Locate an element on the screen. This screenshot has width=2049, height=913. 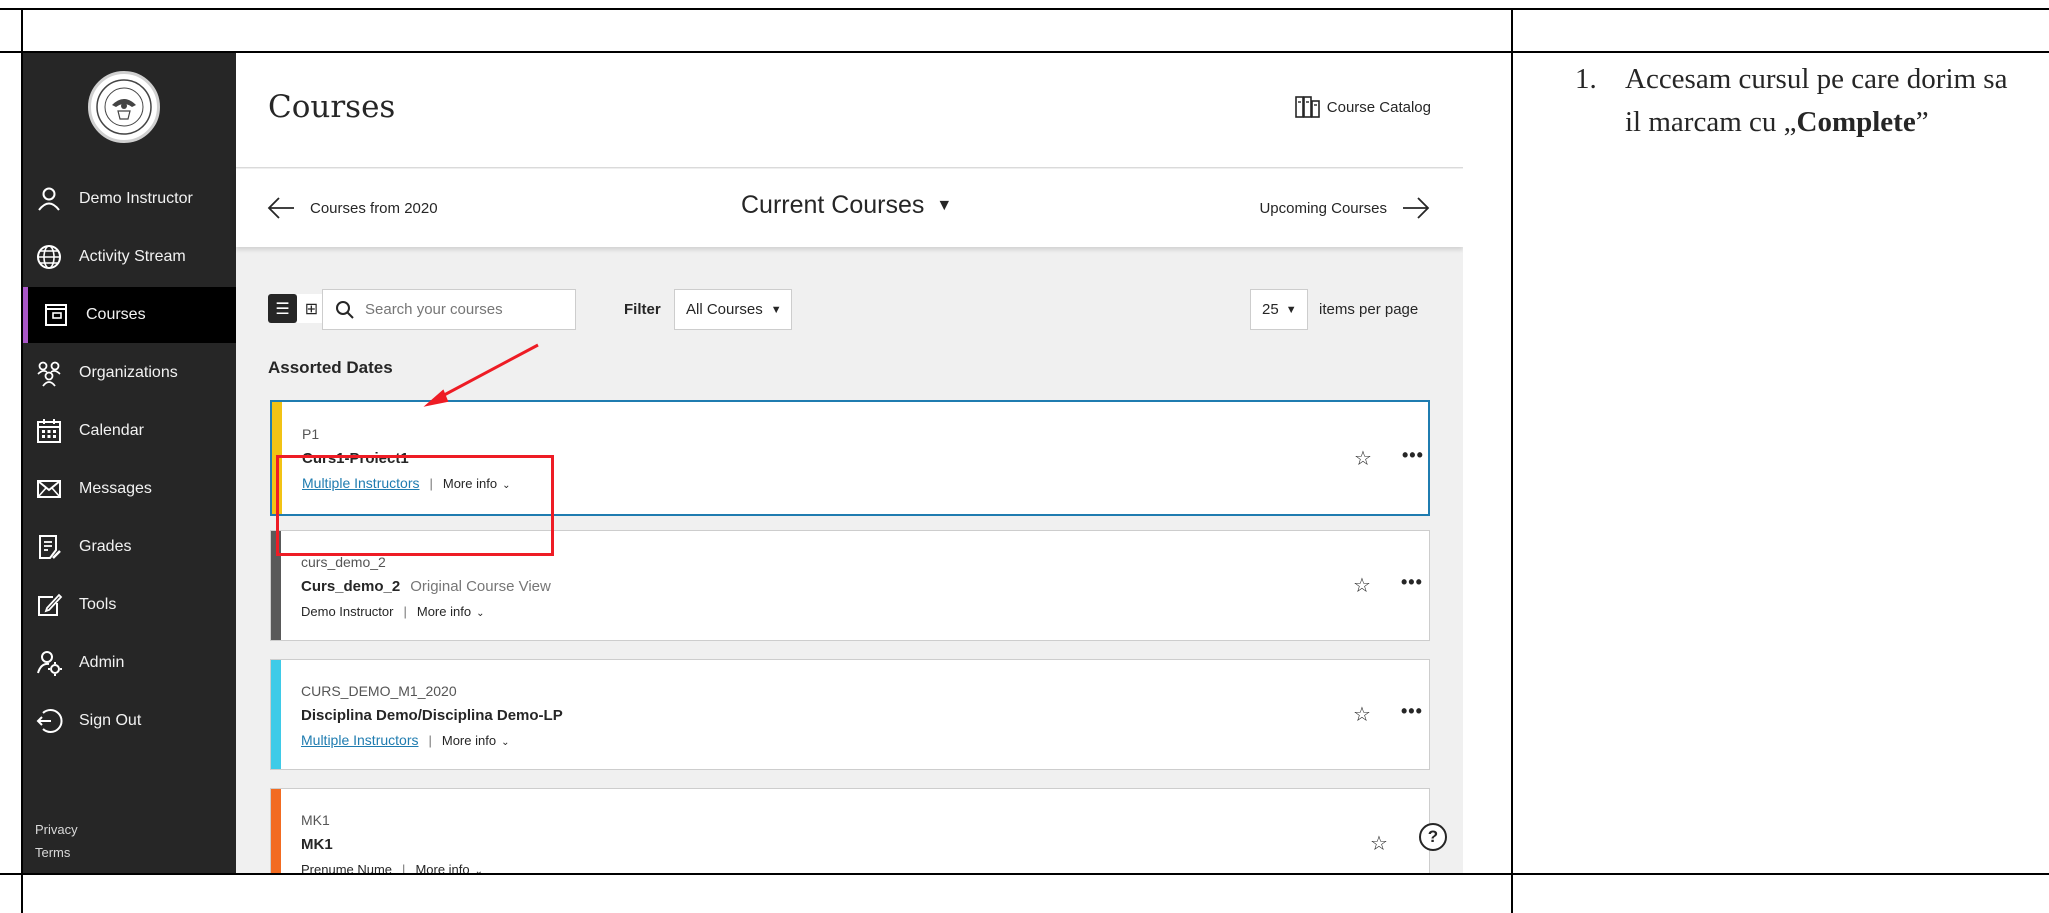
university-logo is located at coordinates (124, 107).